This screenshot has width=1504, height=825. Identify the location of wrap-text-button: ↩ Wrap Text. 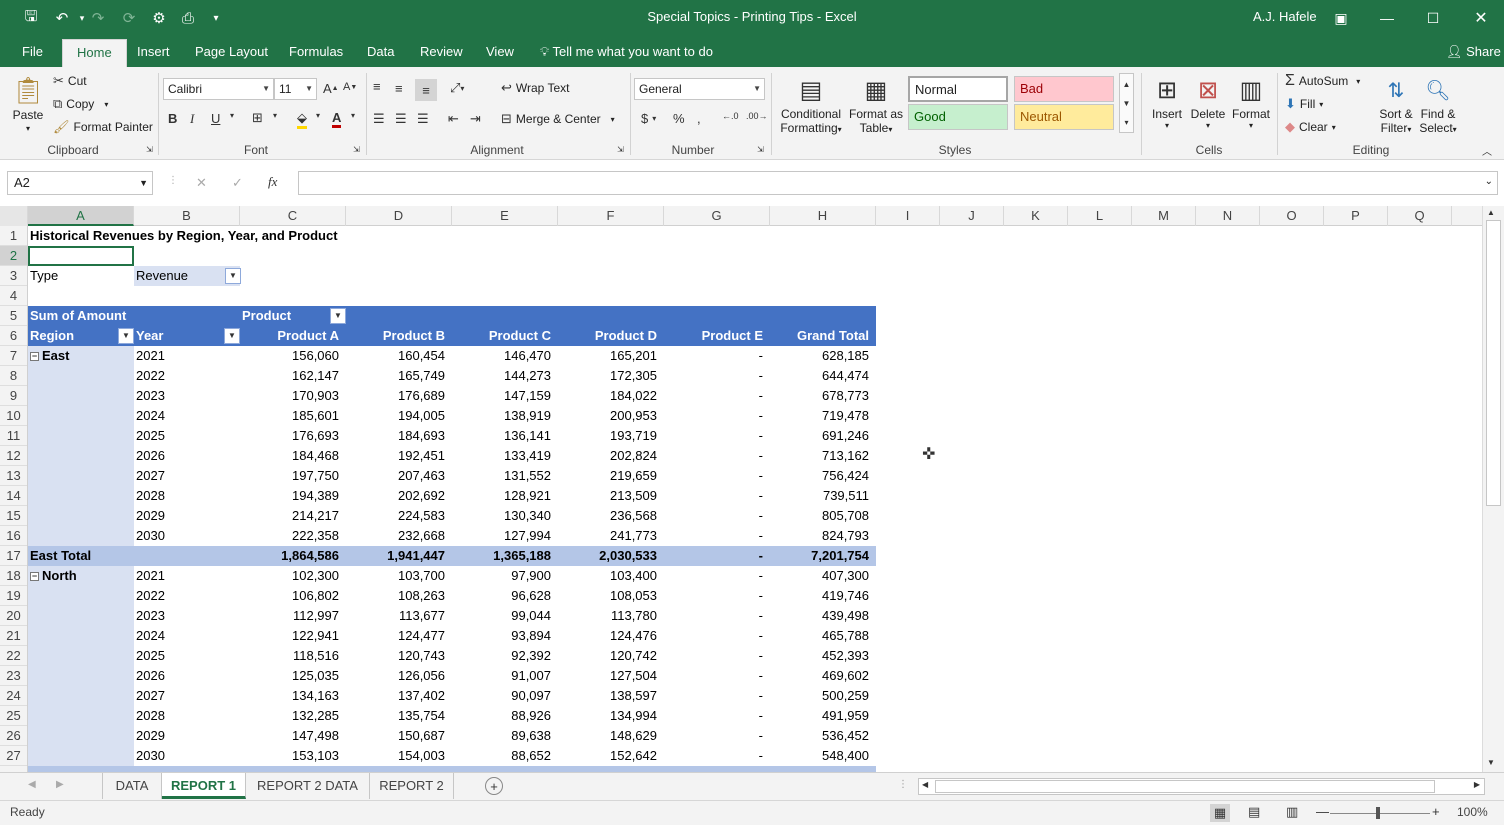
(535, 88).